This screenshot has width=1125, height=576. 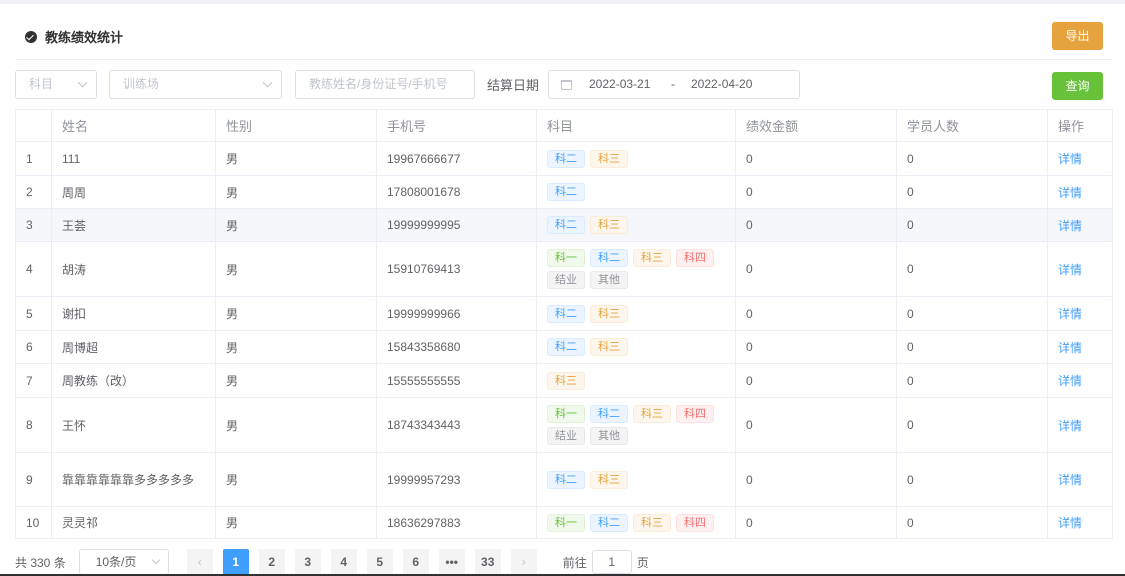 I want to click on pagination: 共 330 条 10条/页 ‹ 1 2 3 4 5 6 ••• 33 › 前往 1 页, so click(x=332, y=562).